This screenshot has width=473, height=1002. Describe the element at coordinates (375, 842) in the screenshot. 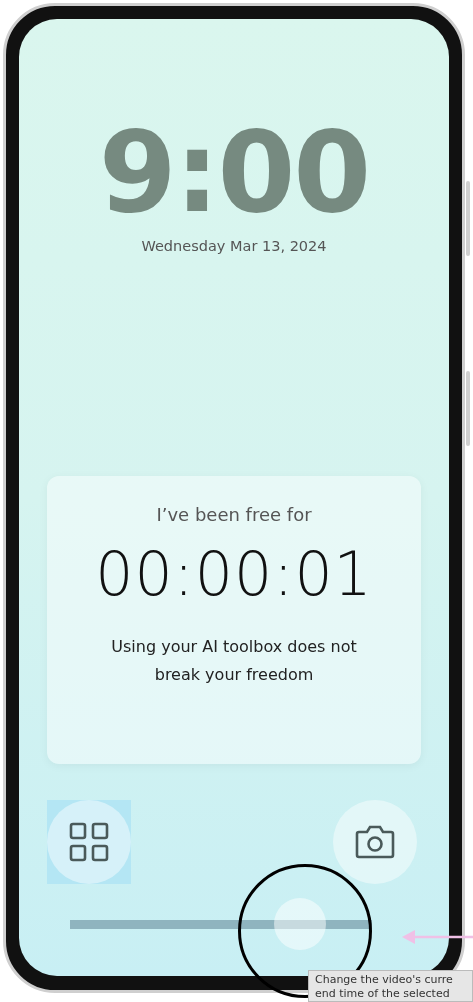

I see `camera-icon` at that location.